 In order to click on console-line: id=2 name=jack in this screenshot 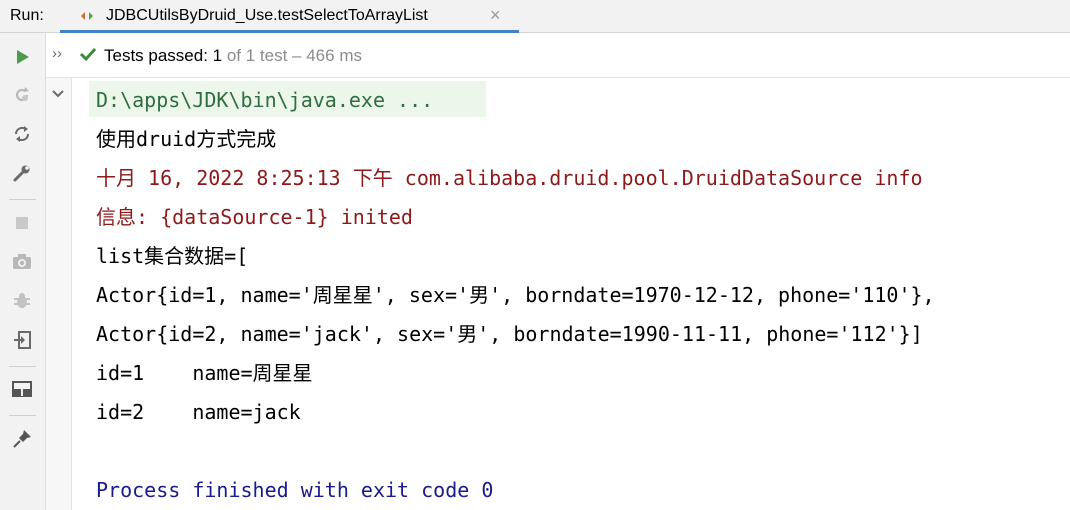, I will do `click(198, 412)`.